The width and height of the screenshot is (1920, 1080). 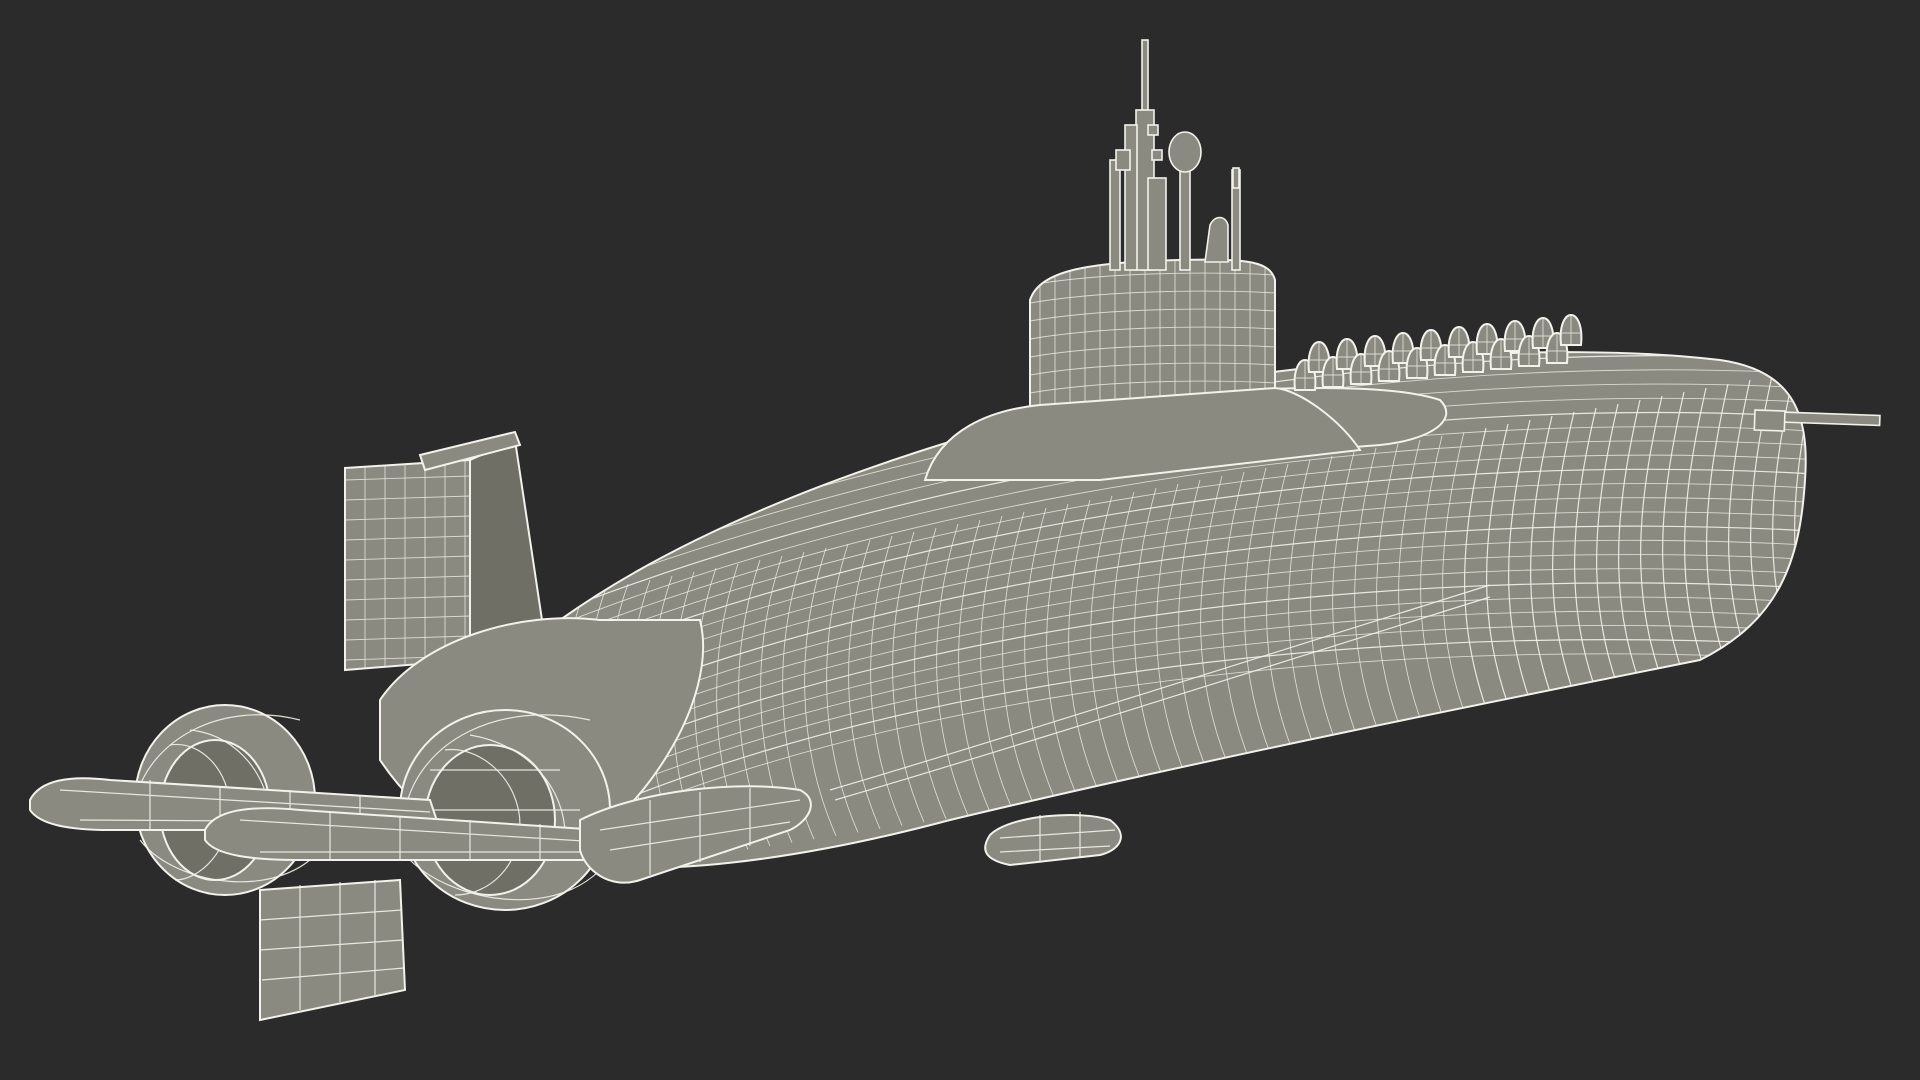 I want to click on rudder, so click(x=407, y=565).